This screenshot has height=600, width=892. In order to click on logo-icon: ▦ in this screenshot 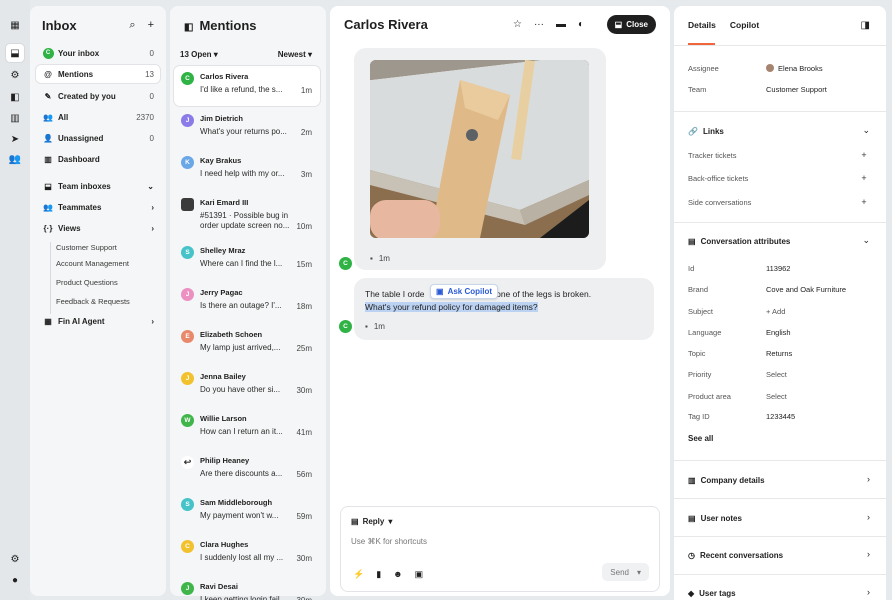, I will do `click(15, 25)`.